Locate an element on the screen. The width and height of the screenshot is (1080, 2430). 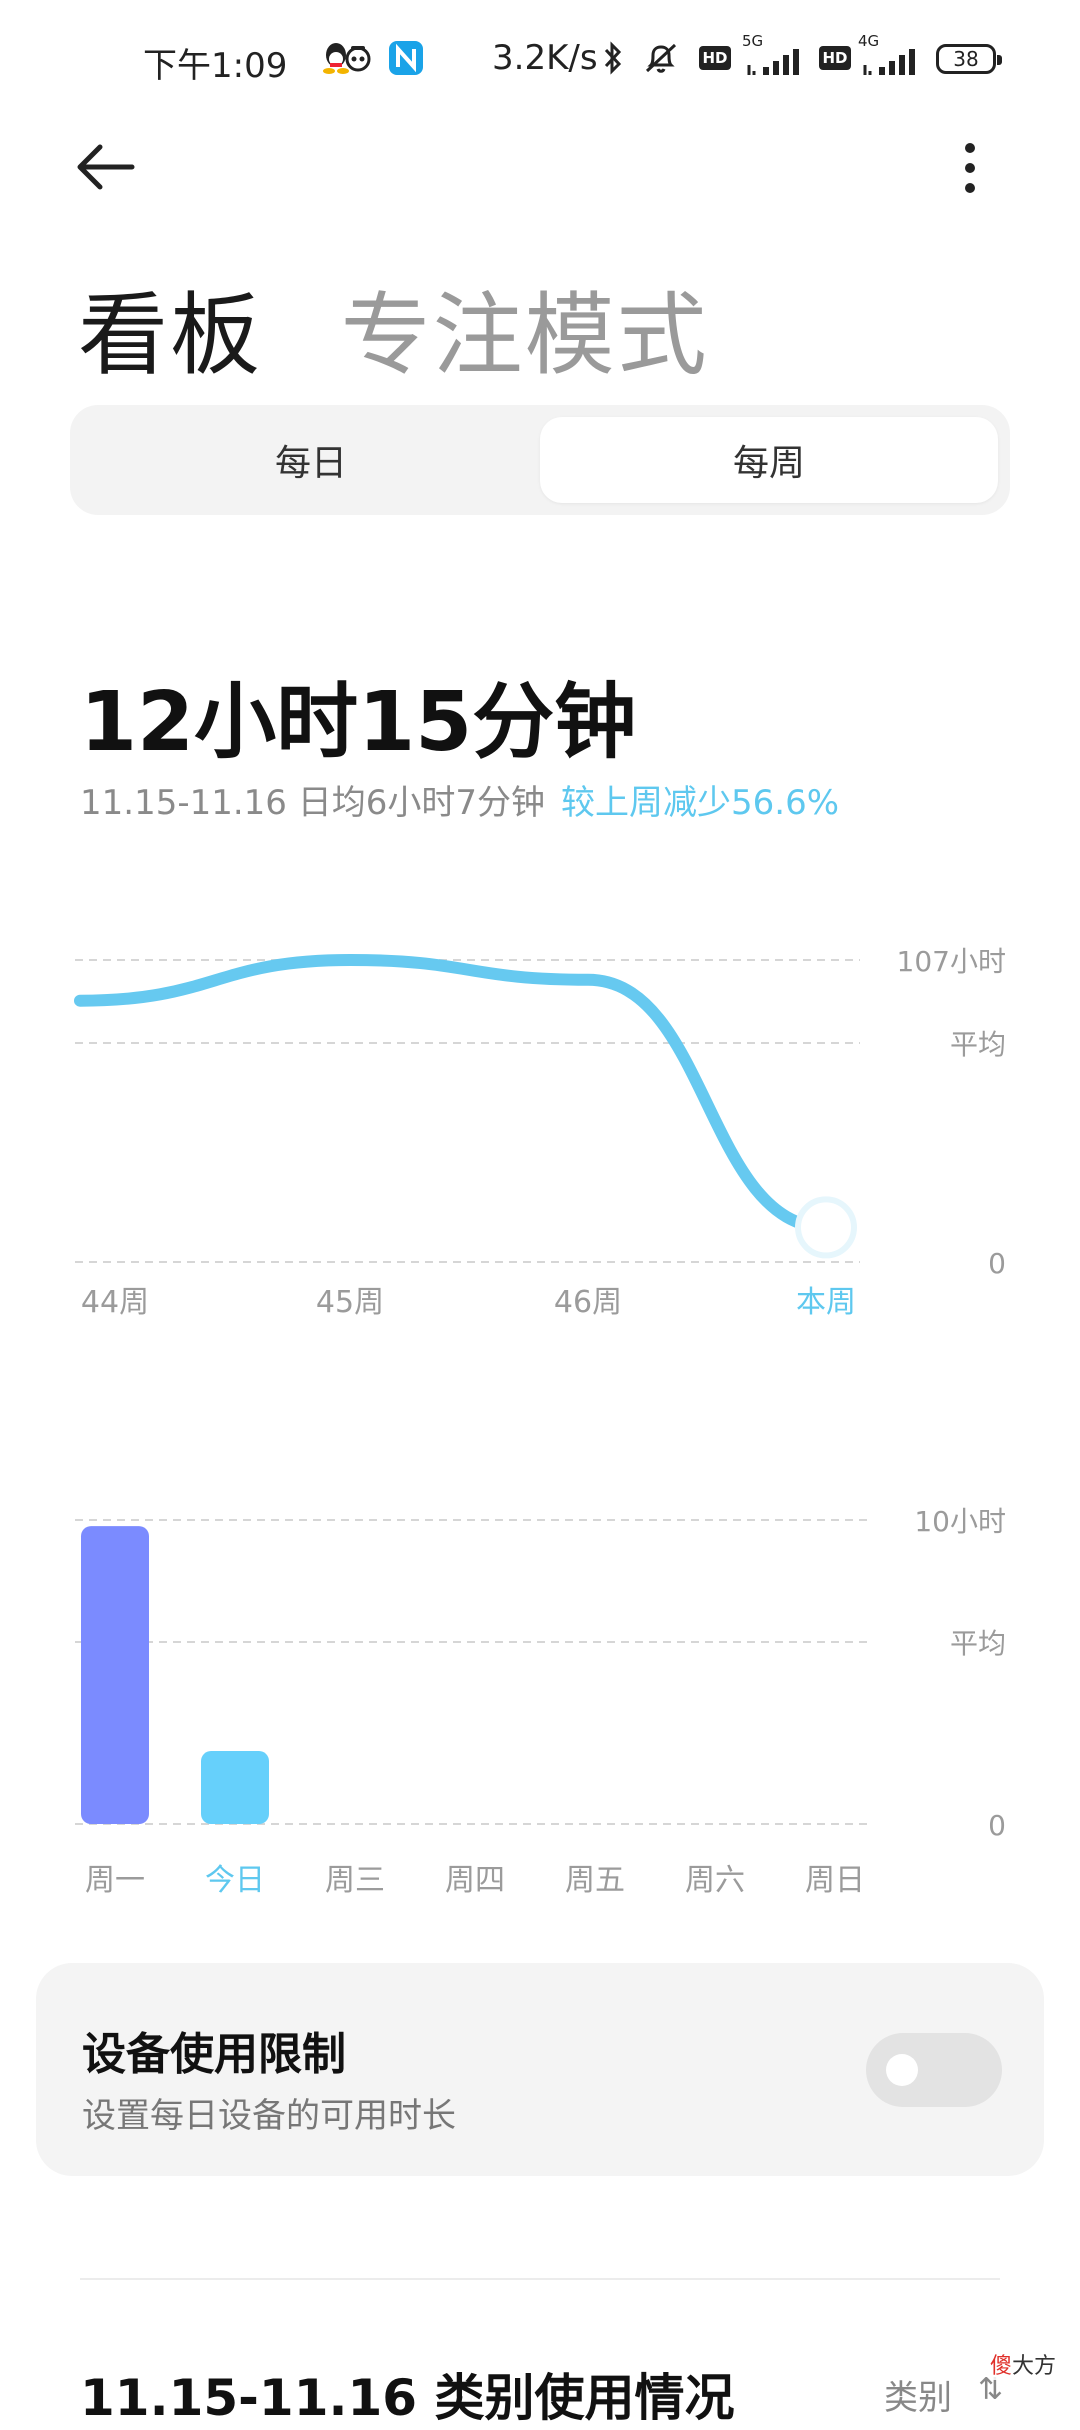
category-filter-button: 类别 is located at coordinates (918, 2394).